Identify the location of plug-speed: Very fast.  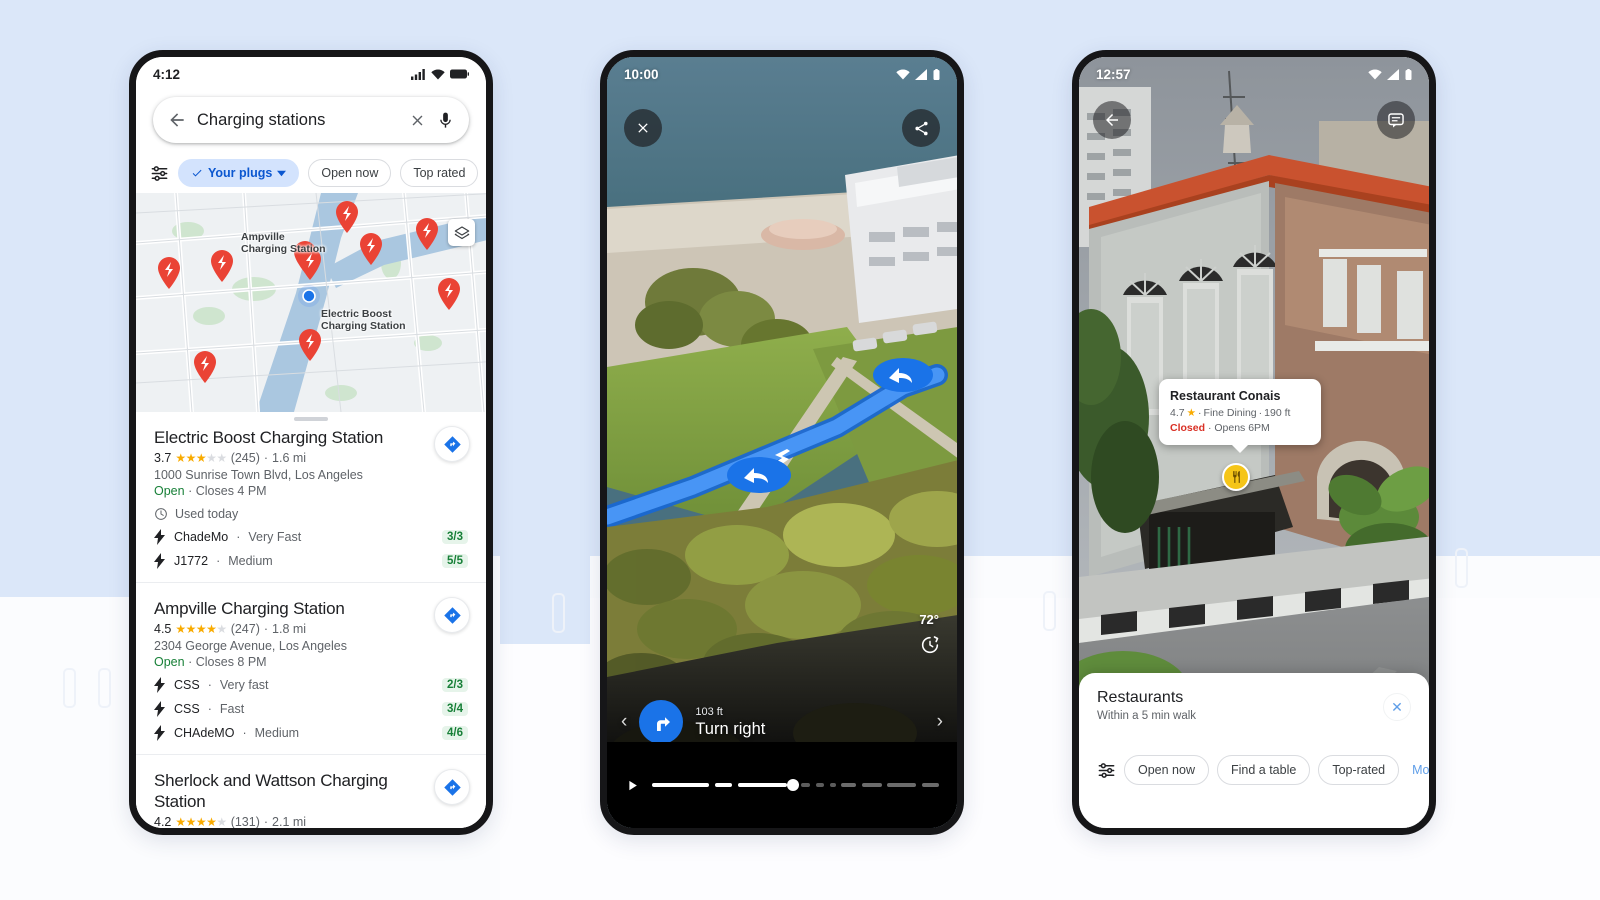
(244, 685).